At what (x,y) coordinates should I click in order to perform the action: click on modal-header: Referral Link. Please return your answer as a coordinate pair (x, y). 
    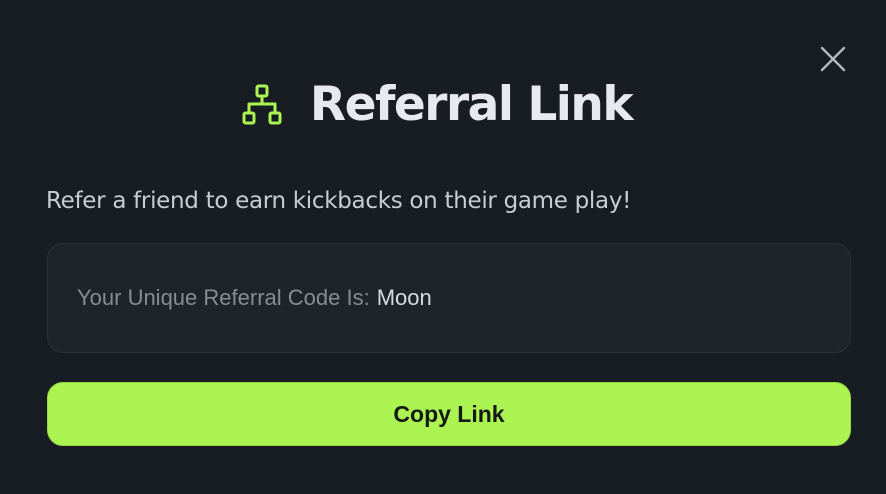
    Looking at the image, I should click on (443, 105).